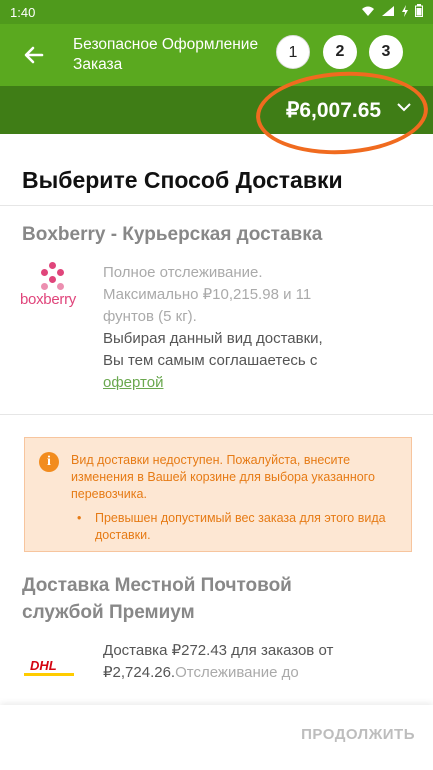  What do you see at coordinates (53, 277) in the screenshot?
I see `boxberry-berry-icon` at bounding box center [53, 277].